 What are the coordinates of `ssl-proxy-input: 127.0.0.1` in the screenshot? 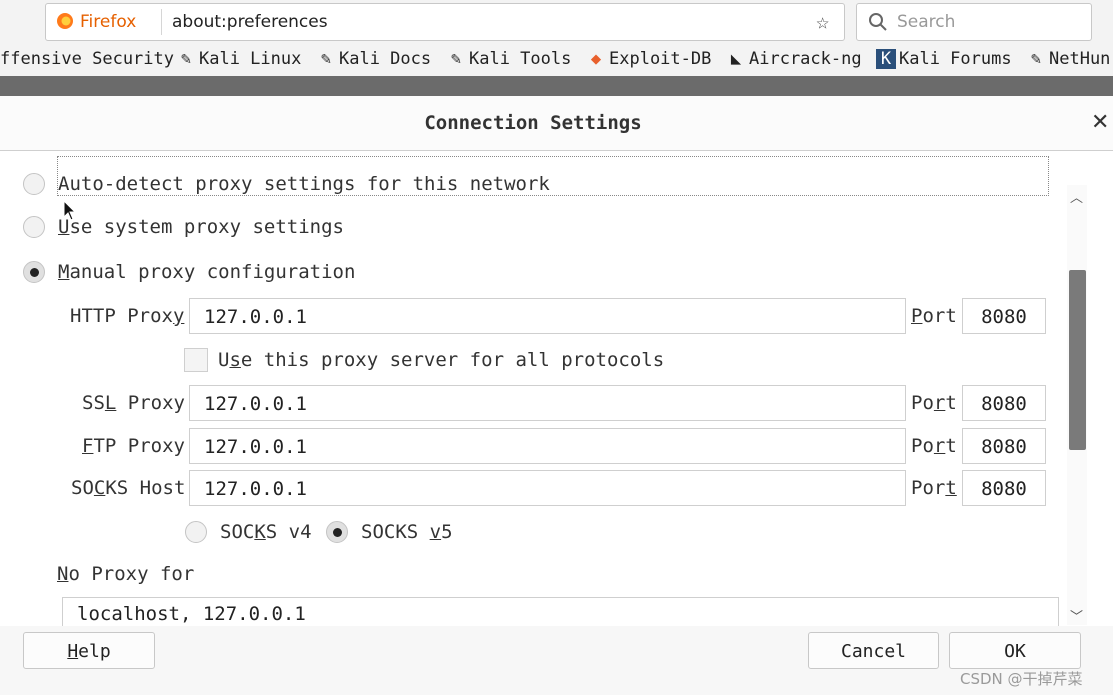 It's located at (547, 403).